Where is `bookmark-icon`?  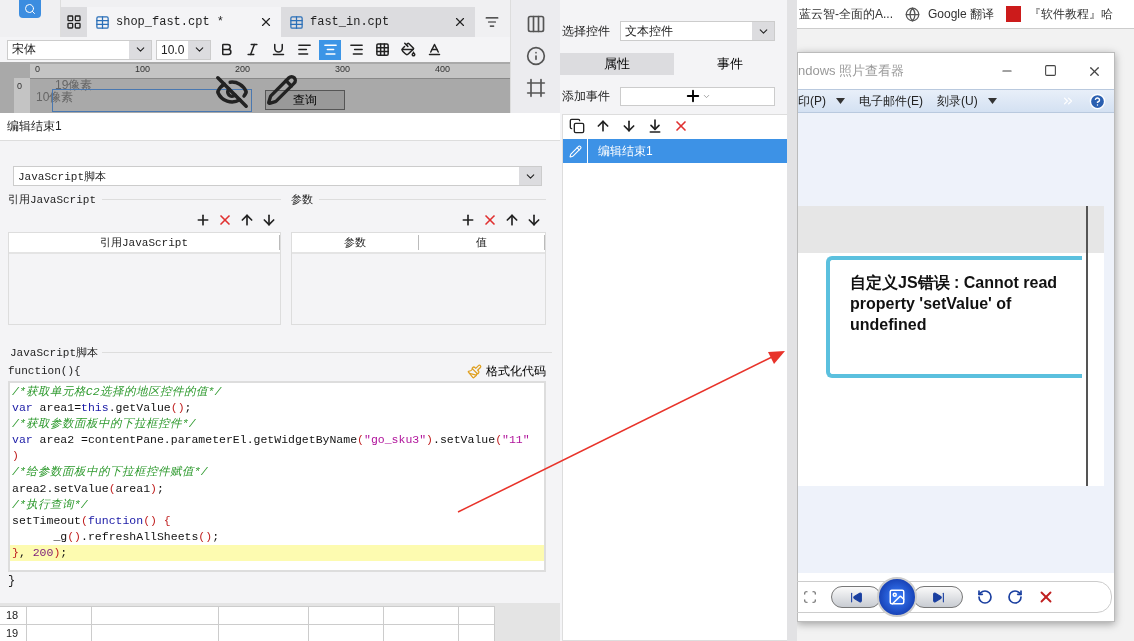 bookmark-icon is located at coordinates (1014, 14).